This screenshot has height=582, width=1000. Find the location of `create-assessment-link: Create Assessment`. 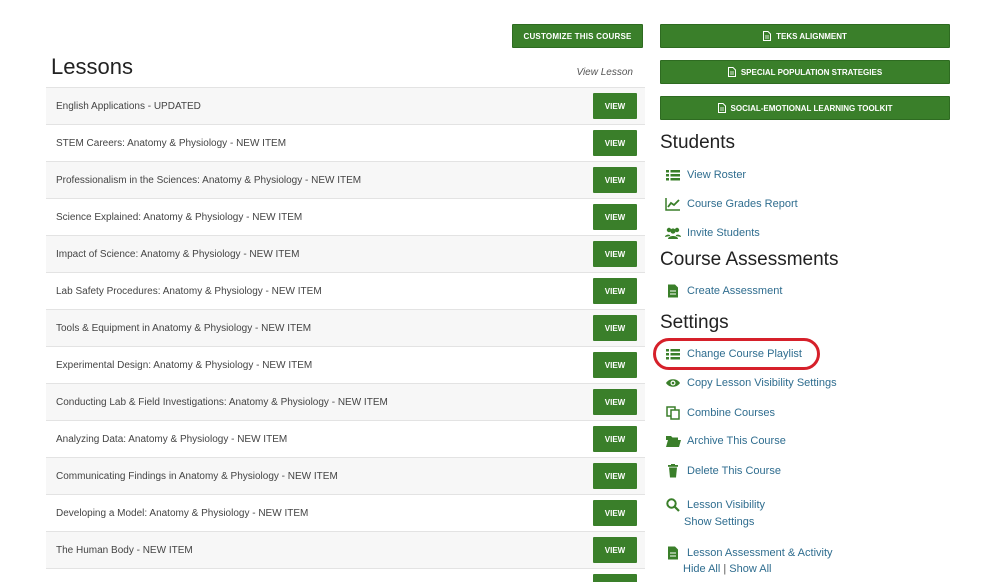

create-assessment-link: Create Assessment is located at coordinates (723, 291).